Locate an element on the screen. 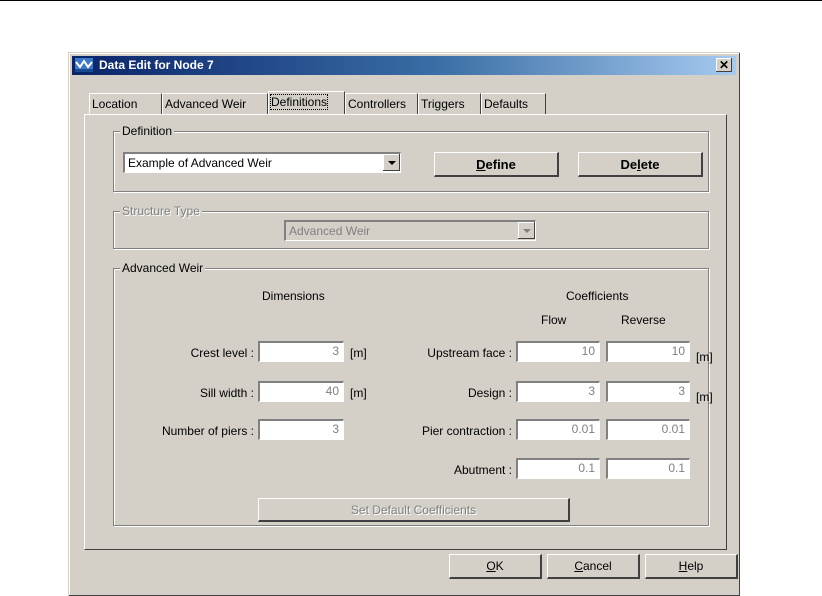  structure-type-group: Structure Type Advanced Weir is located at coordinates (411, 226).